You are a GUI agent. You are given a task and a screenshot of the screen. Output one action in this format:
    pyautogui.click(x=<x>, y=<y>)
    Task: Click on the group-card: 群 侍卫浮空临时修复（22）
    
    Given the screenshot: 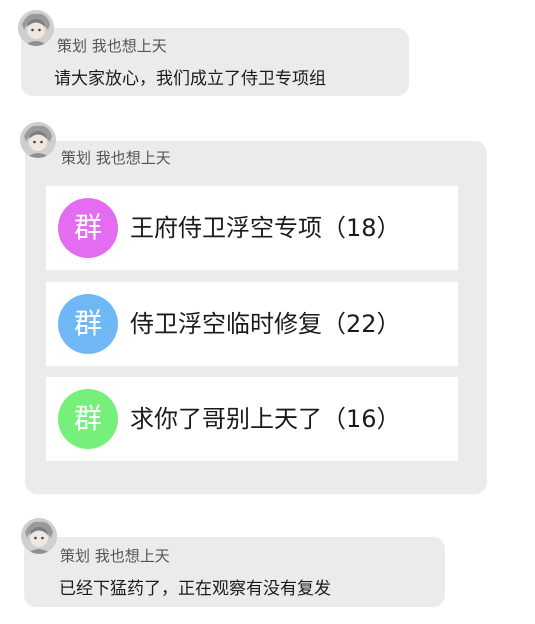 What is the action you would take?
    pyautogui.click(x=252, y=324)
    